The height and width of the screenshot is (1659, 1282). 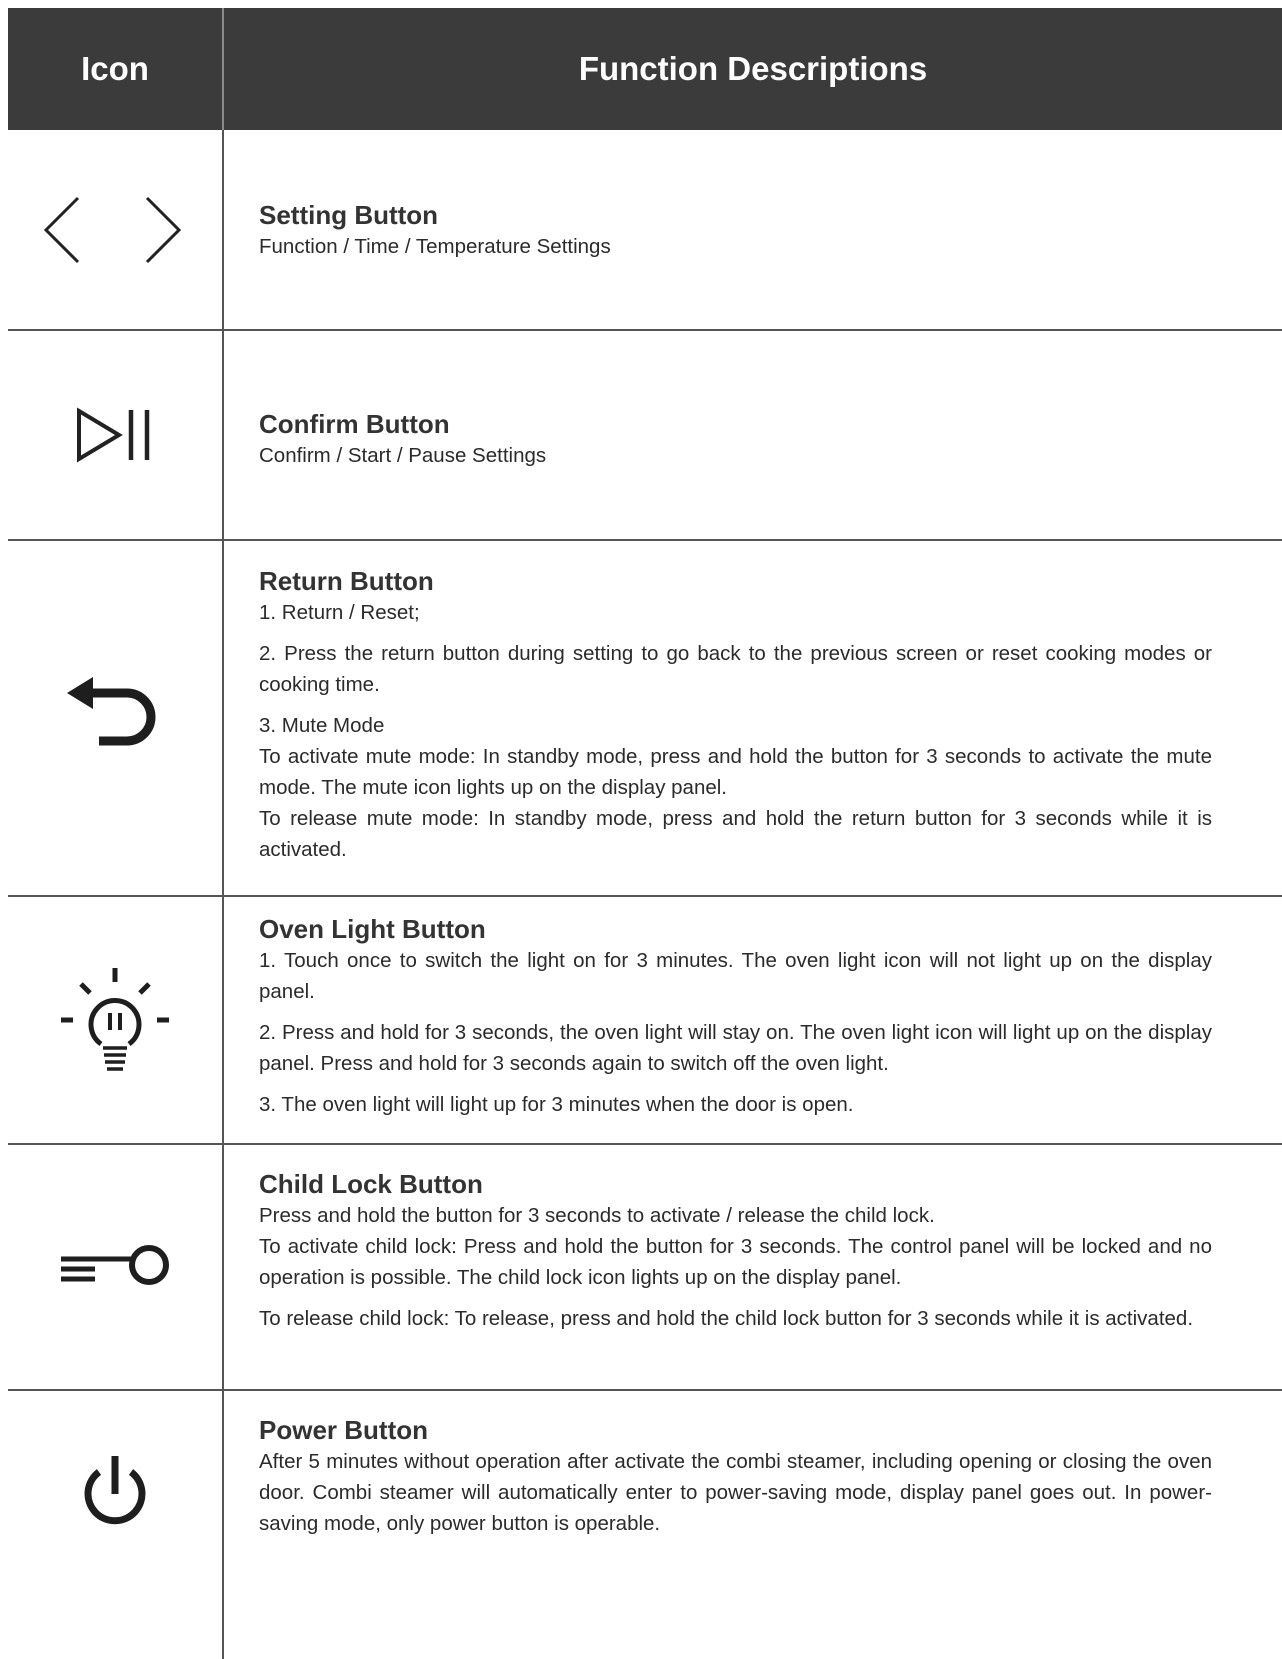 What do you see at coordinates (111, 711) in the screenshot?
I see `return-arrow-icon` at bounding box center [111, 711].